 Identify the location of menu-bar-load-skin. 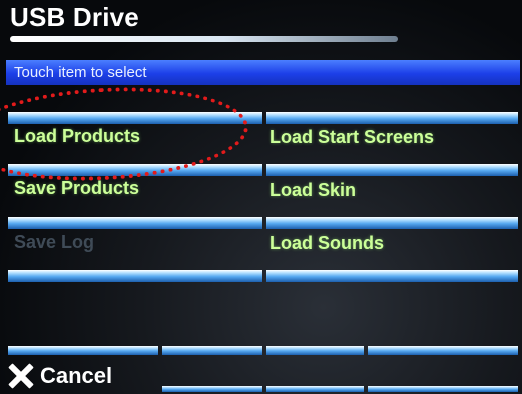
(392, 170).